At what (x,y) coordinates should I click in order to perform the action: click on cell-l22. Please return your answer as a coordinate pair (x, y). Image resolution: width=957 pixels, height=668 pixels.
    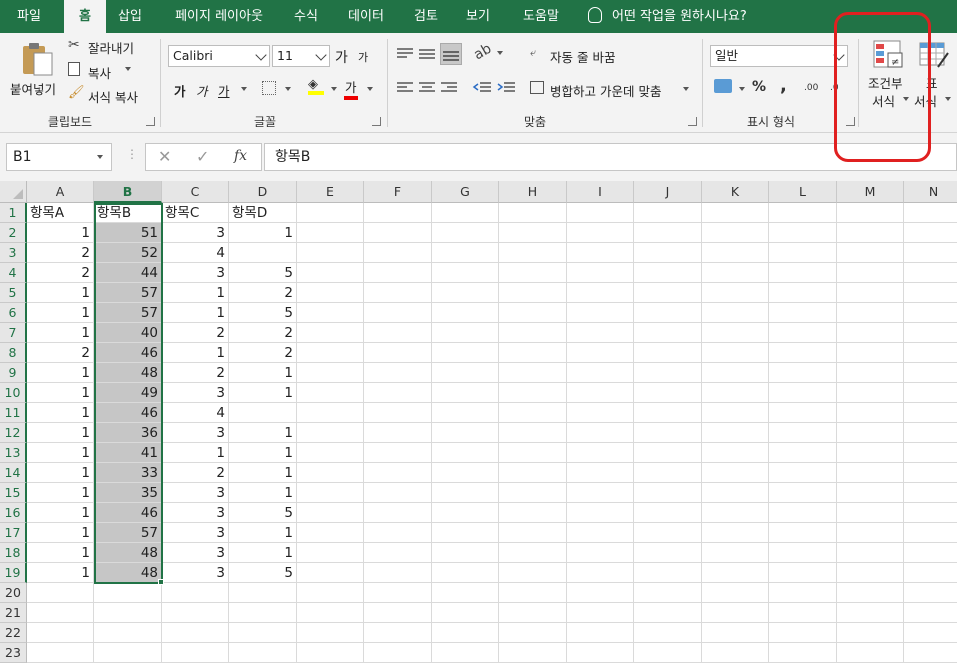
    Looking at the image, I should click on (803, 633).